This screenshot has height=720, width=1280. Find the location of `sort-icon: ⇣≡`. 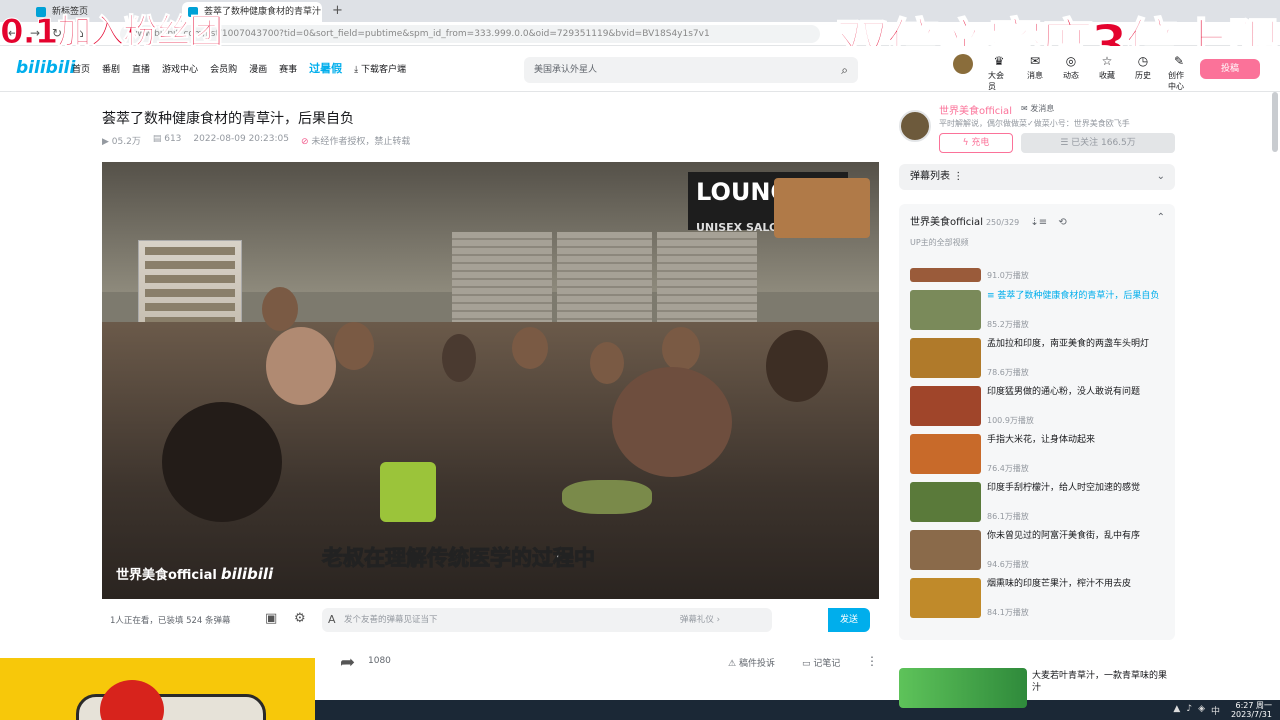

sort-icon: ⇣≡ is located at coordinates (1038, 222).